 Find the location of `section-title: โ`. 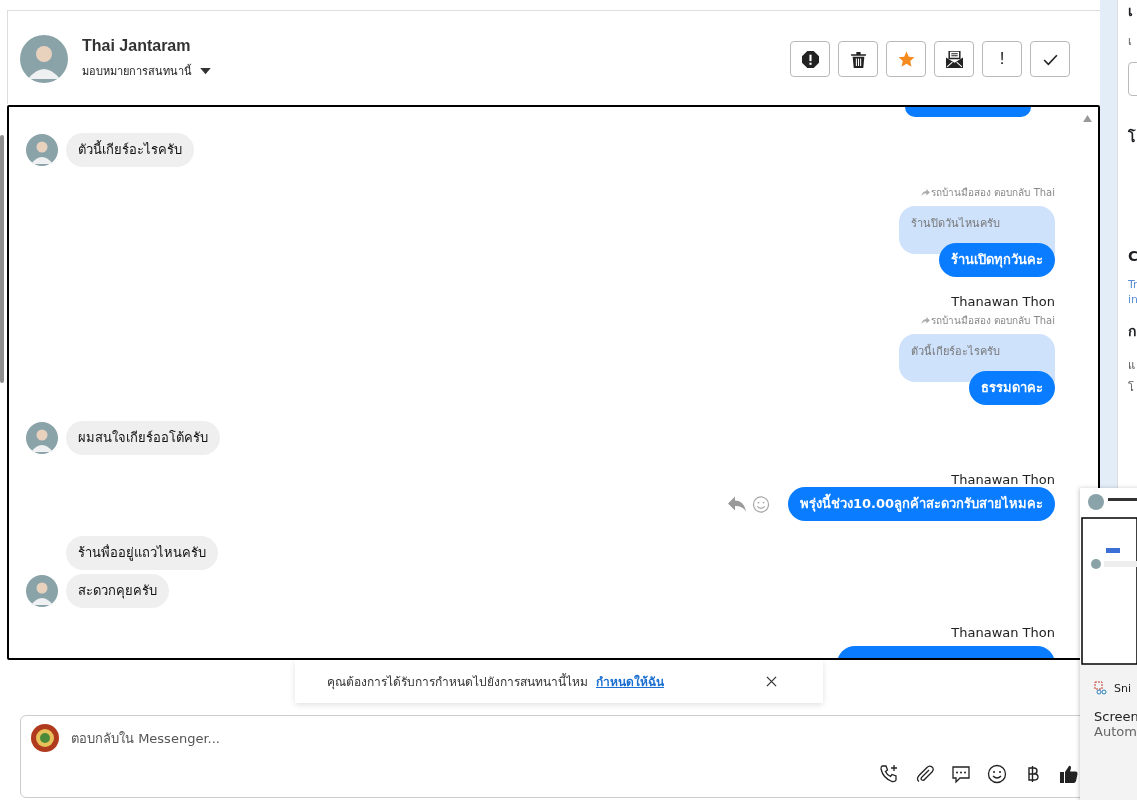

section-title: โ is located at coordinates (1132, 137).